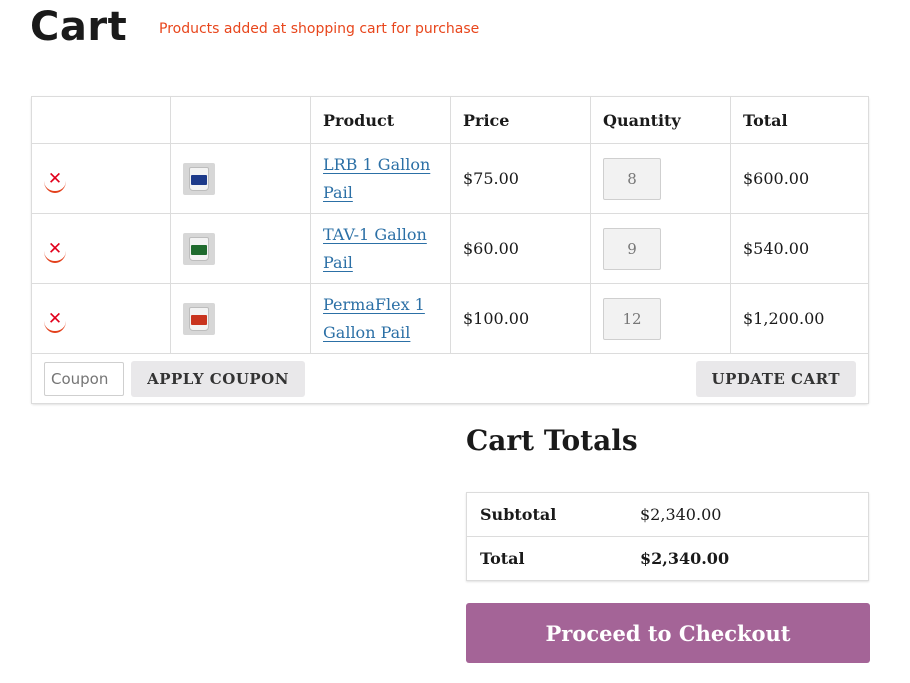 The height and width of the screenshot is (683, 910). I want to click on header-price: Price, so click(520, 120).